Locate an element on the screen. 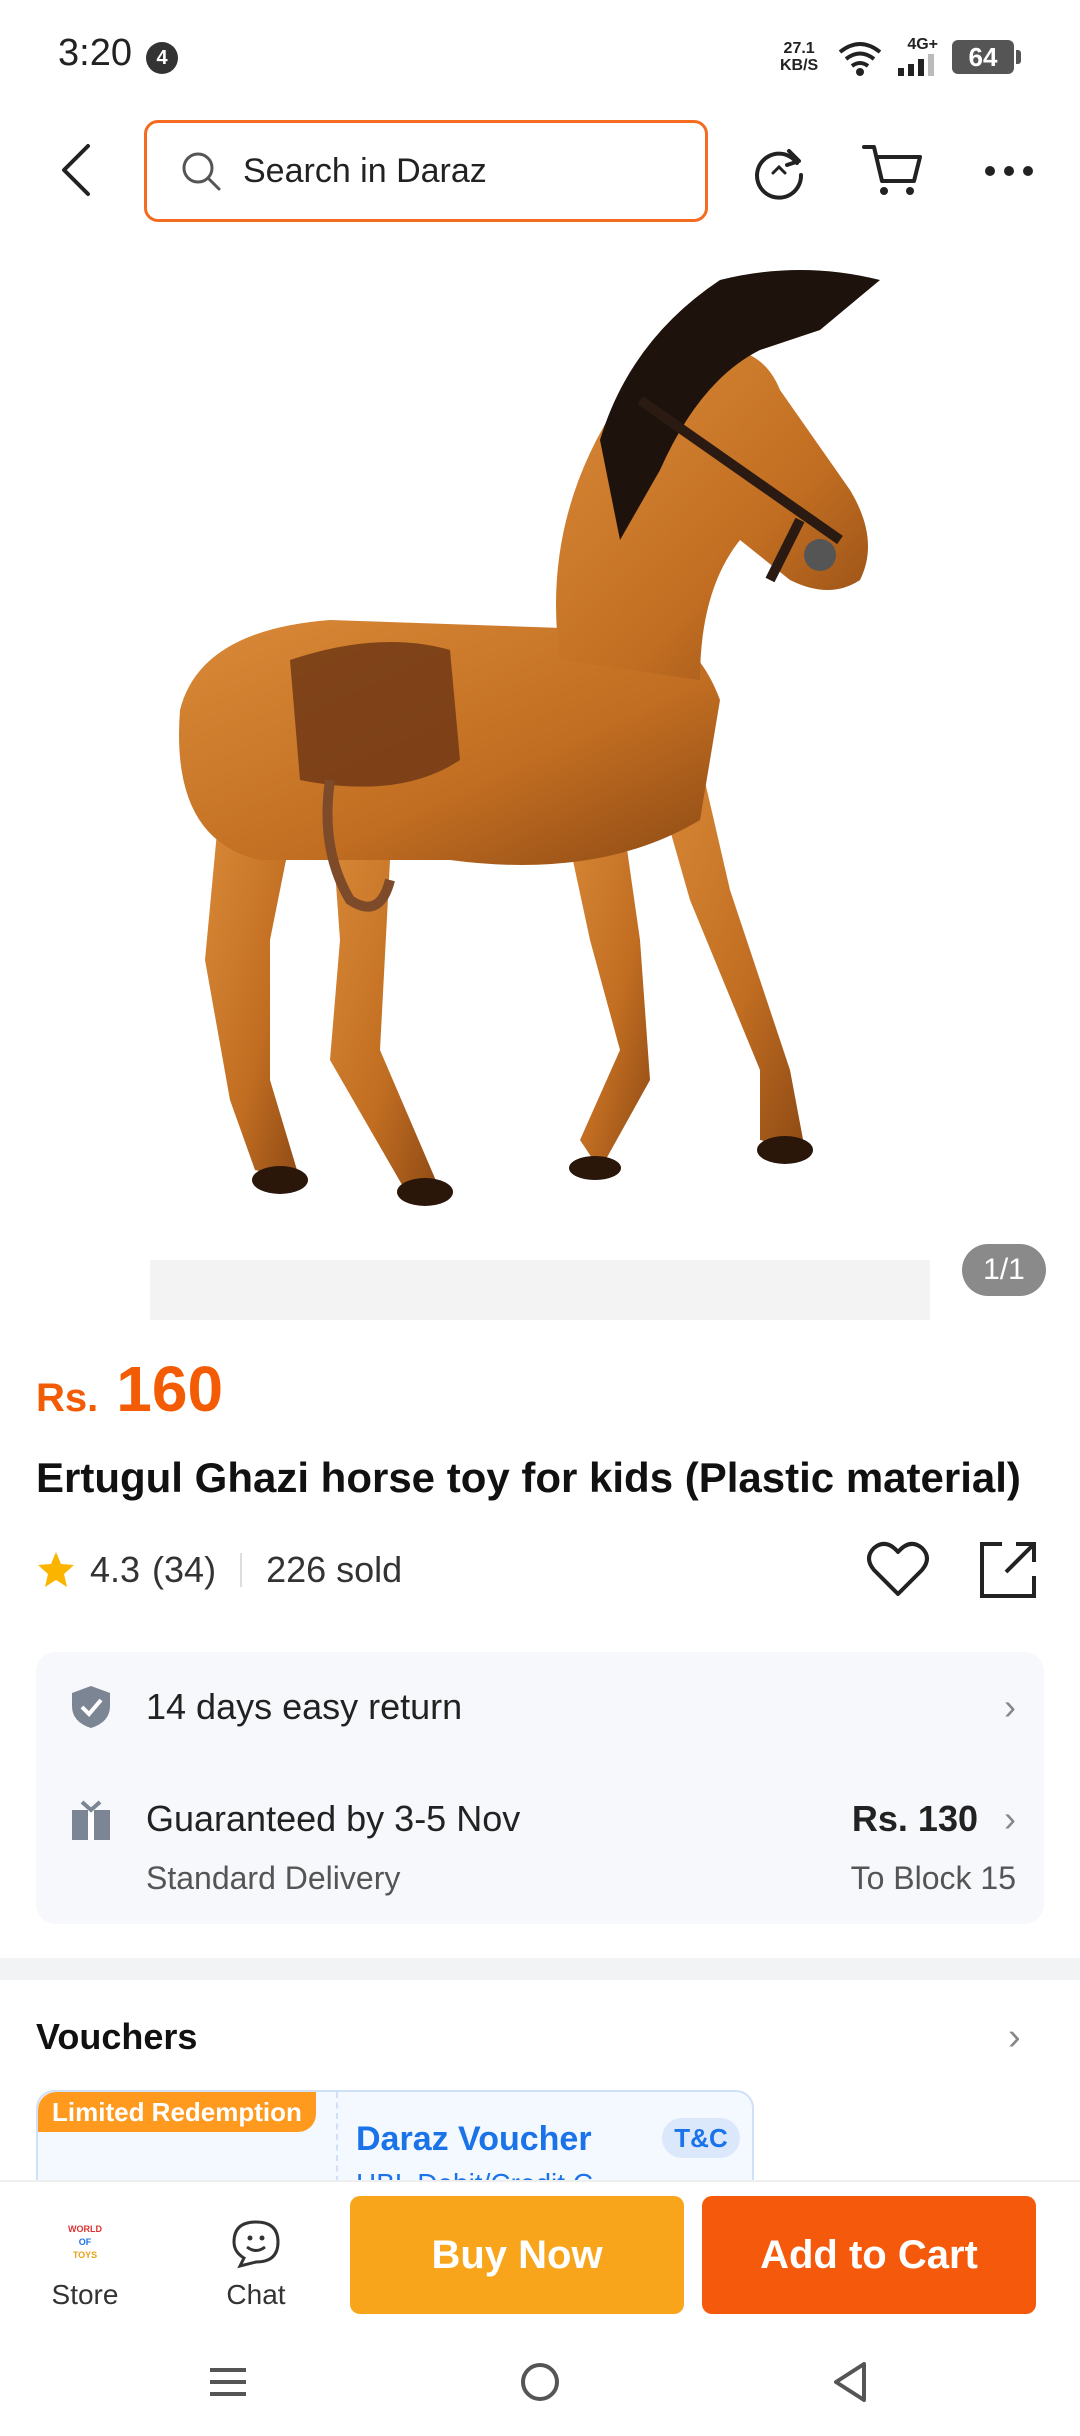 The image size is (1080, 2436). menu-lines-icon is located at coordinates (228, 2382).